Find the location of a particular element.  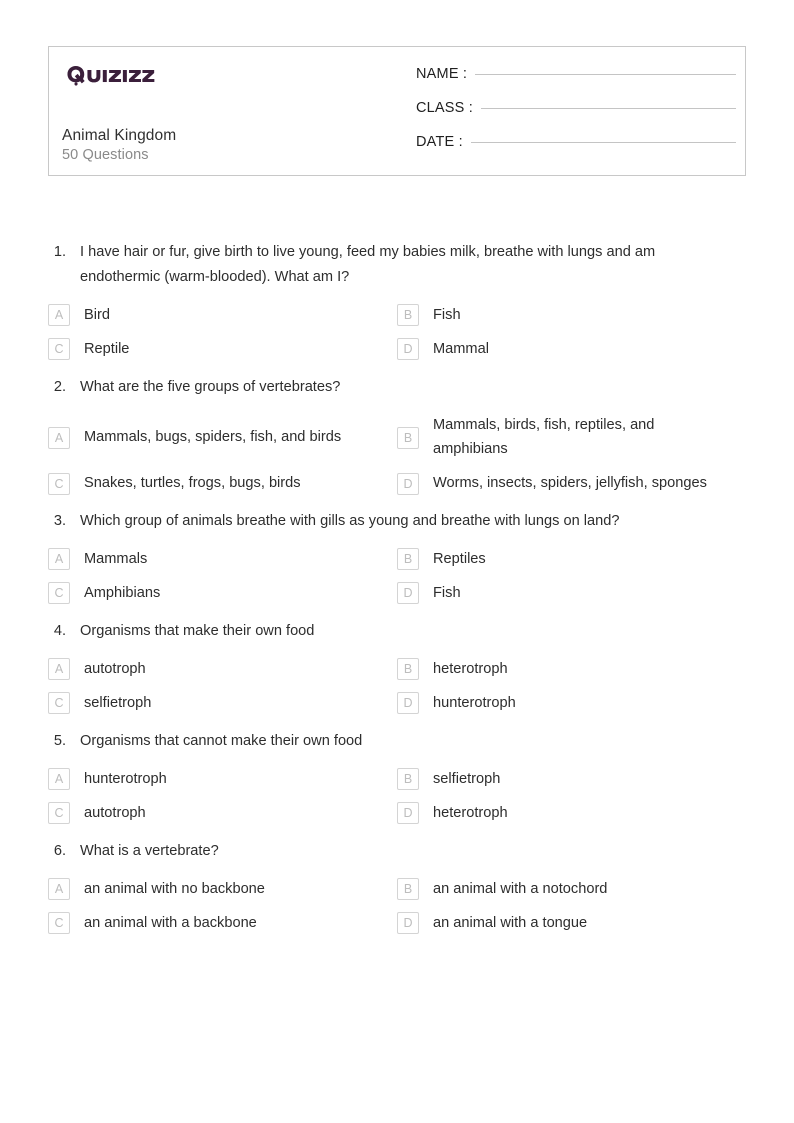

date-field-row: DATE : is located at coordinates (576, 151).